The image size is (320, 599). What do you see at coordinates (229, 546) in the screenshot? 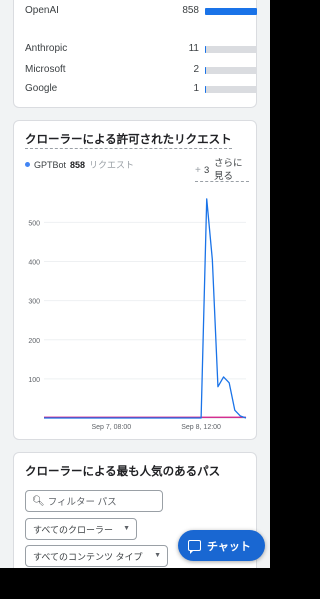
I see `chat-label: チャット` at bounding box center [229, 546].